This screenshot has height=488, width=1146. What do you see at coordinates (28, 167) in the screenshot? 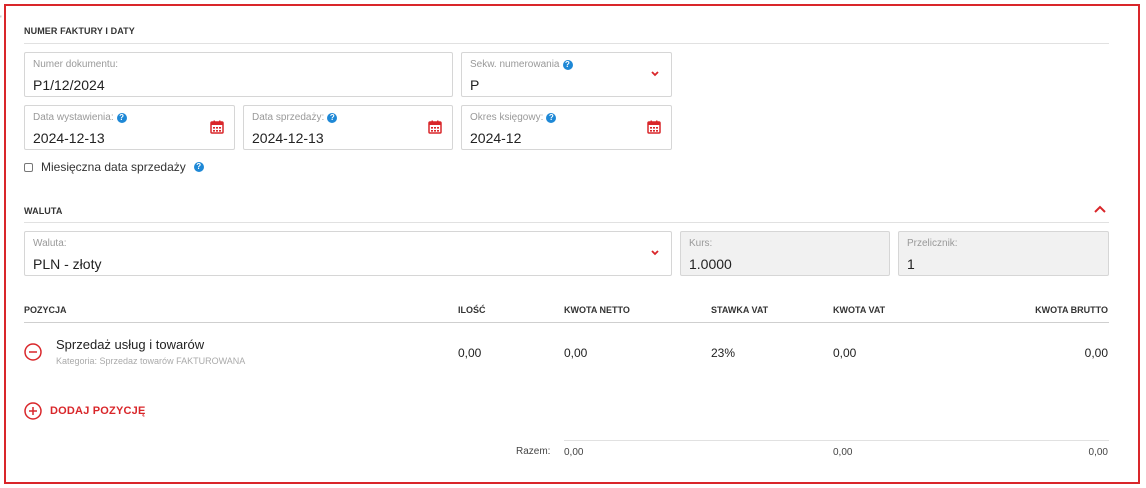
I see `monthly-sale-date-checkbox` at bounding box center [28, 167].